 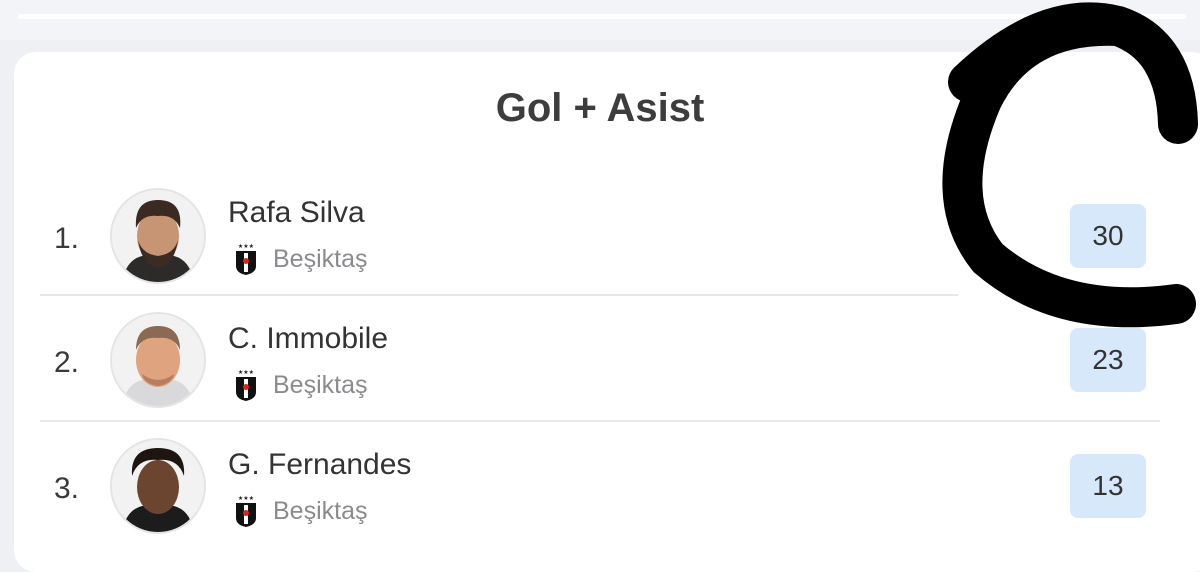 I want to click on goal-assist-value: 23, so click(x=1108, y=360).